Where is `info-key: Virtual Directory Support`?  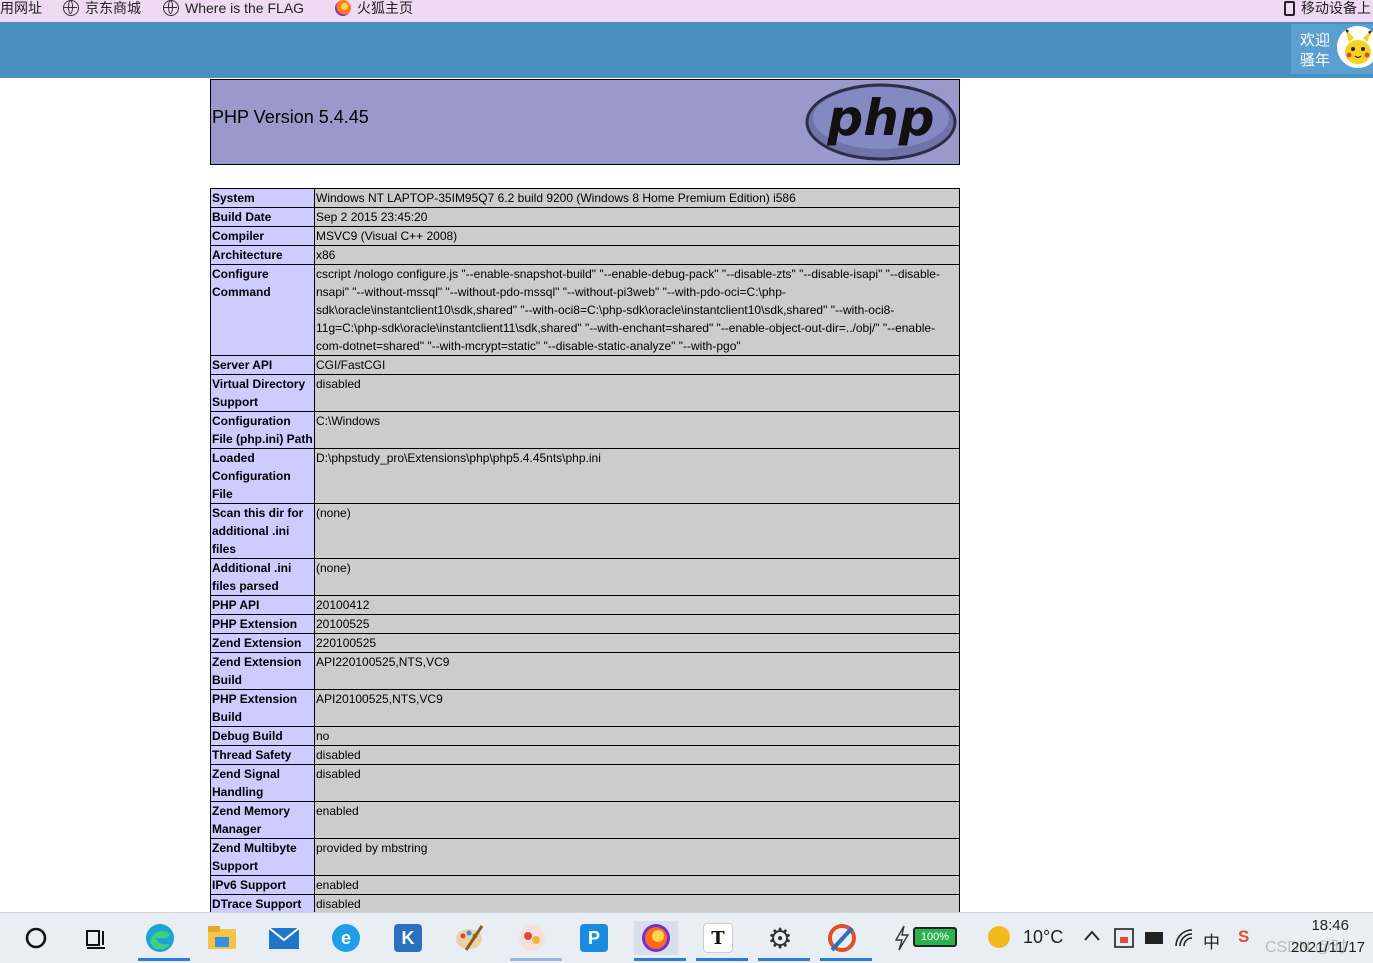 info-key: Virtual Directory Support is located at coordinates (262, 393).